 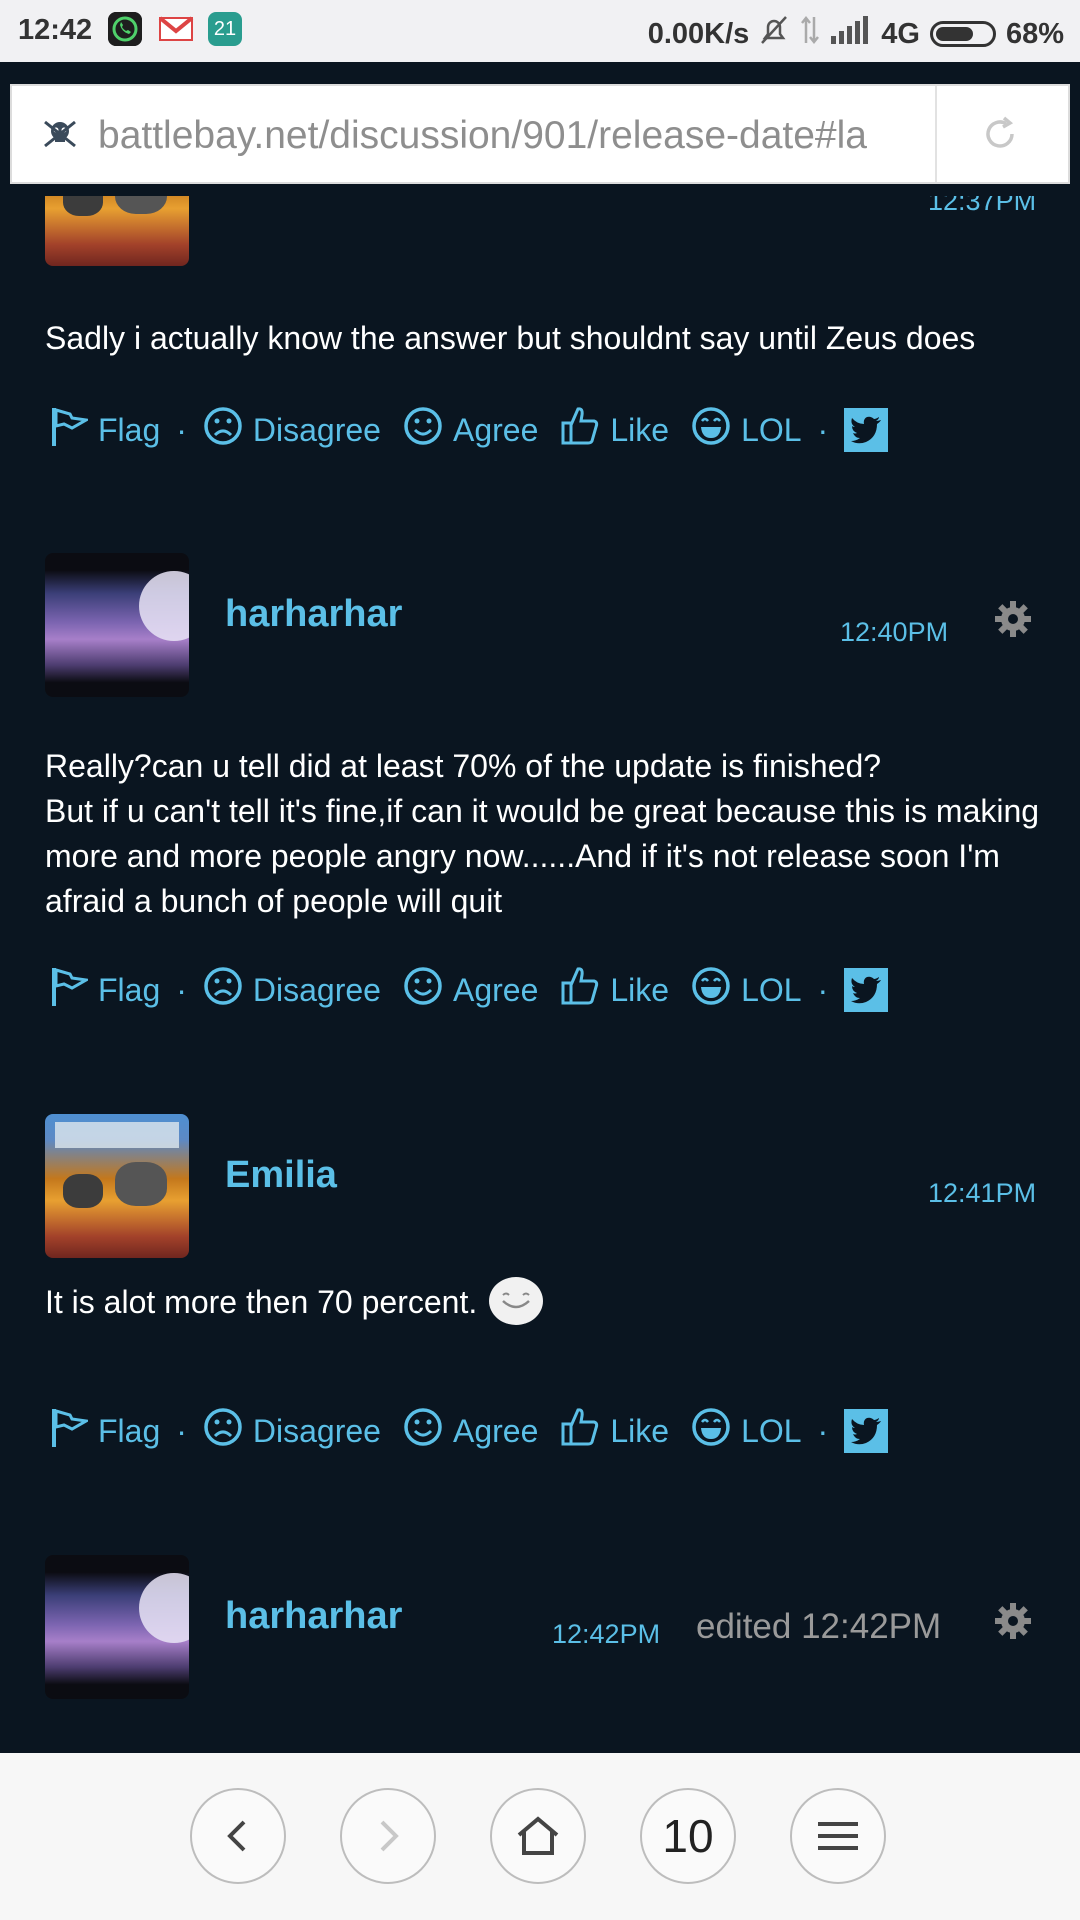 I want to click on status-time: 12:42, so click(x=55, y=30).